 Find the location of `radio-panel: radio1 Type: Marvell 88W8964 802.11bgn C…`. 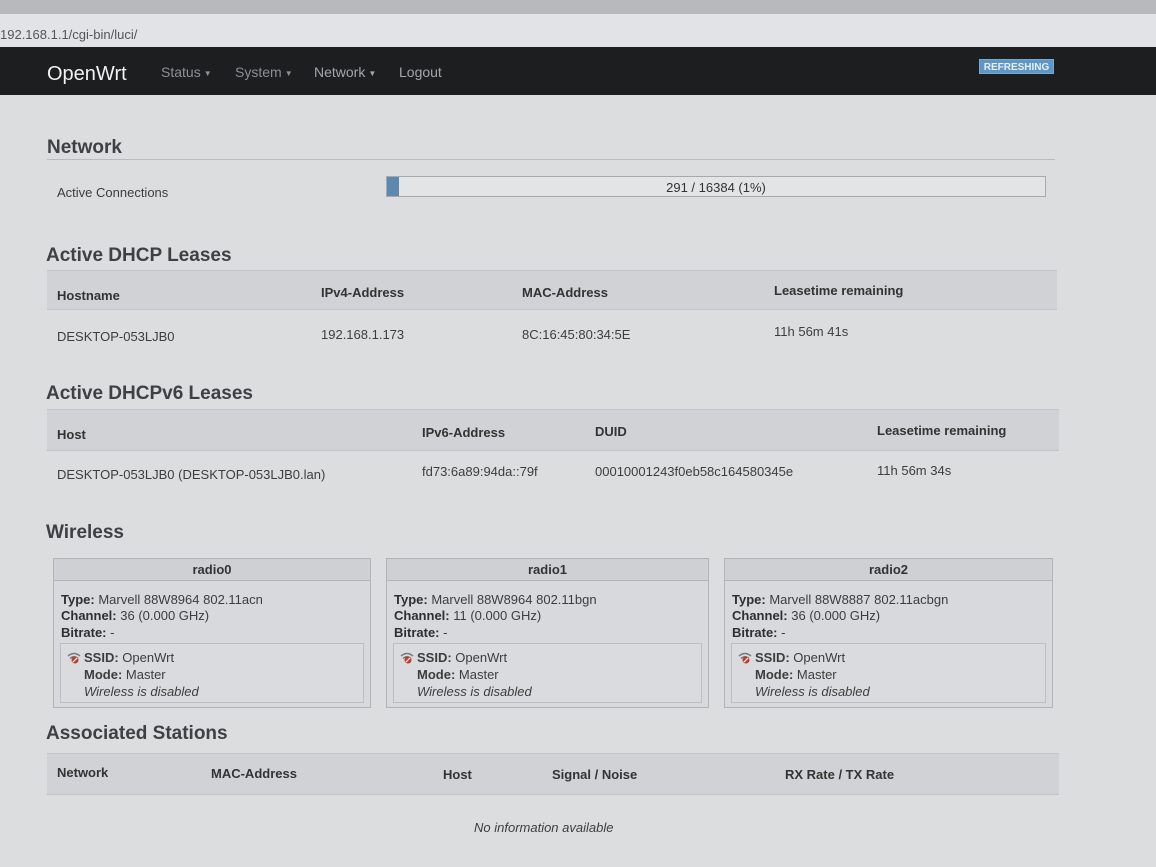

radio-panel: radio1 Type: Marvell 88W8964 802.11bgn C… is located at coordinates (547, 633).